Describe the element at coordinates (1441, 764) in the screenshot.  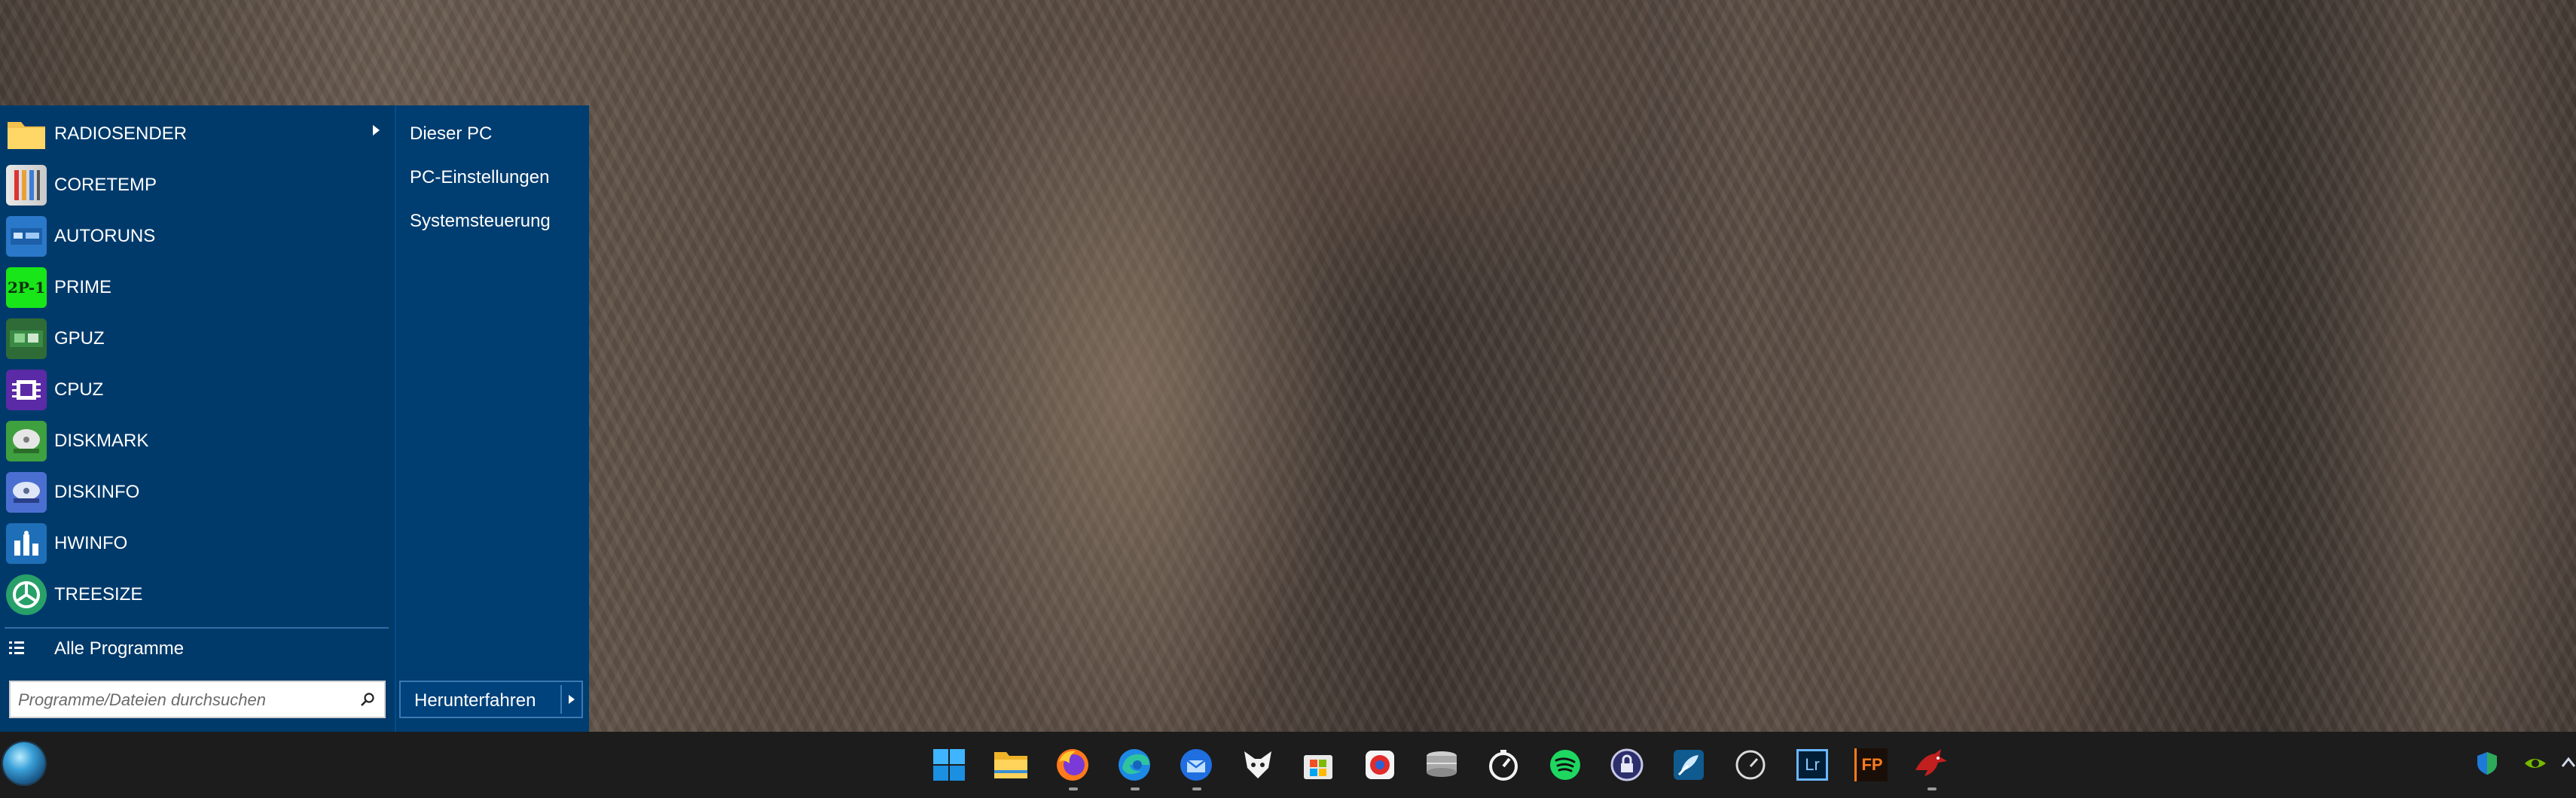
I see `disk-stack-icon` at that location.